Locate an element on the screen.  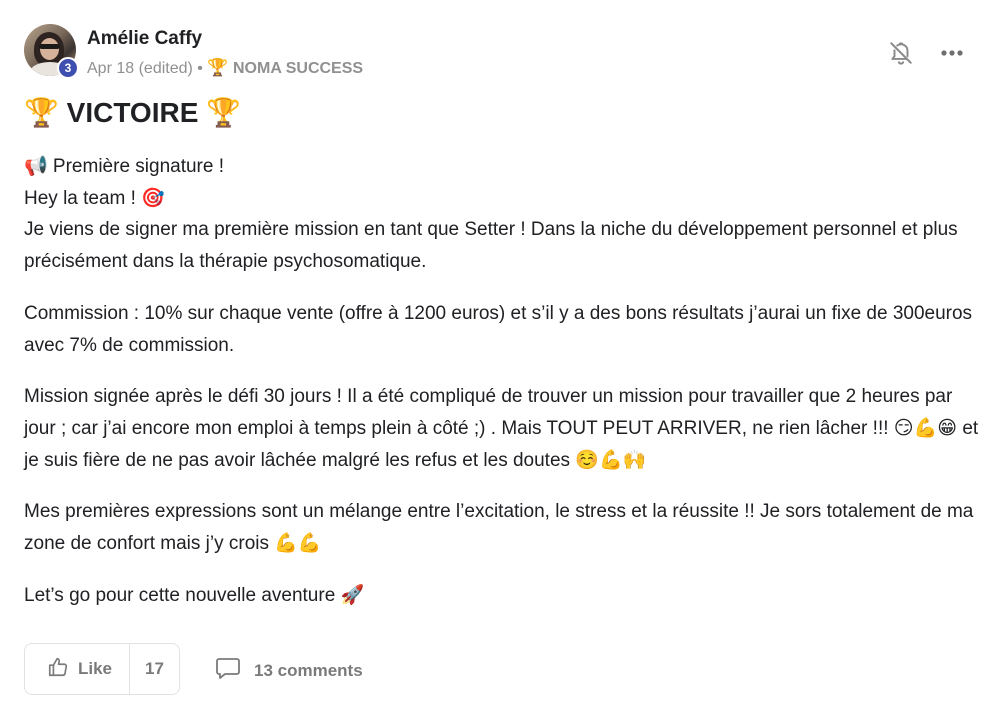
body-line: Hey la team ! 🎯 is located at coordinates (94, 198).